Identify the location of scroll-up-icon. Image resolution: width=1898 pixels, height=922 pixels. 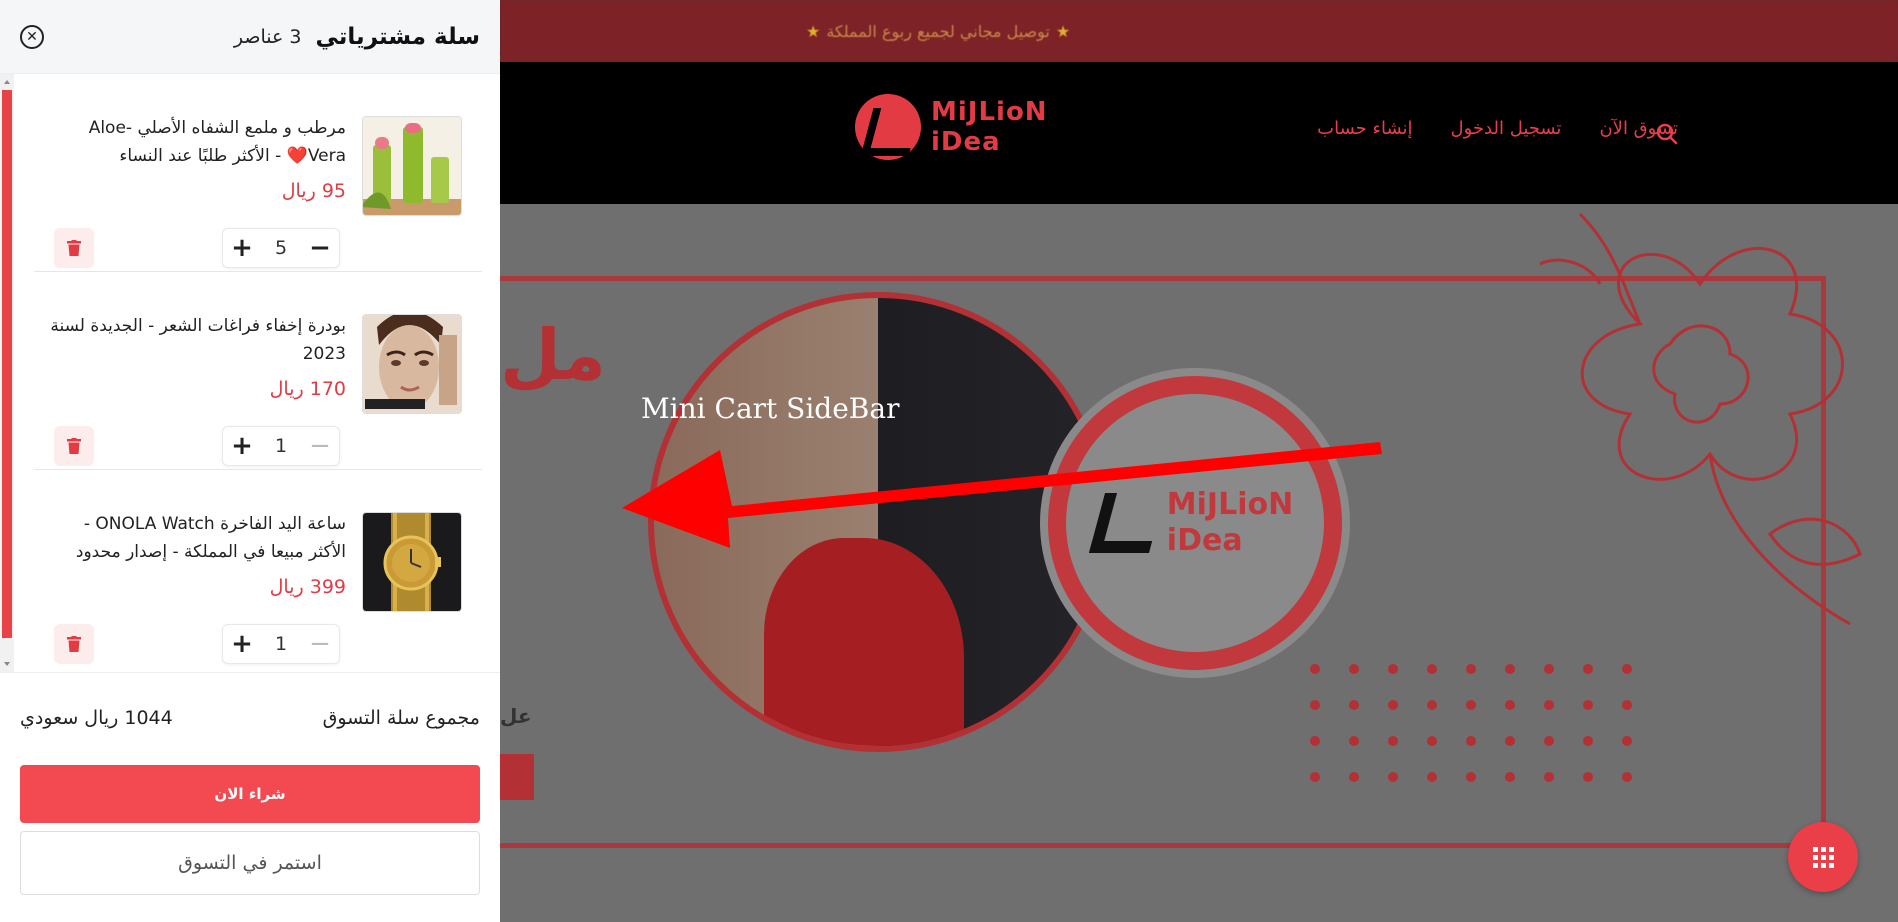
(7, 82).